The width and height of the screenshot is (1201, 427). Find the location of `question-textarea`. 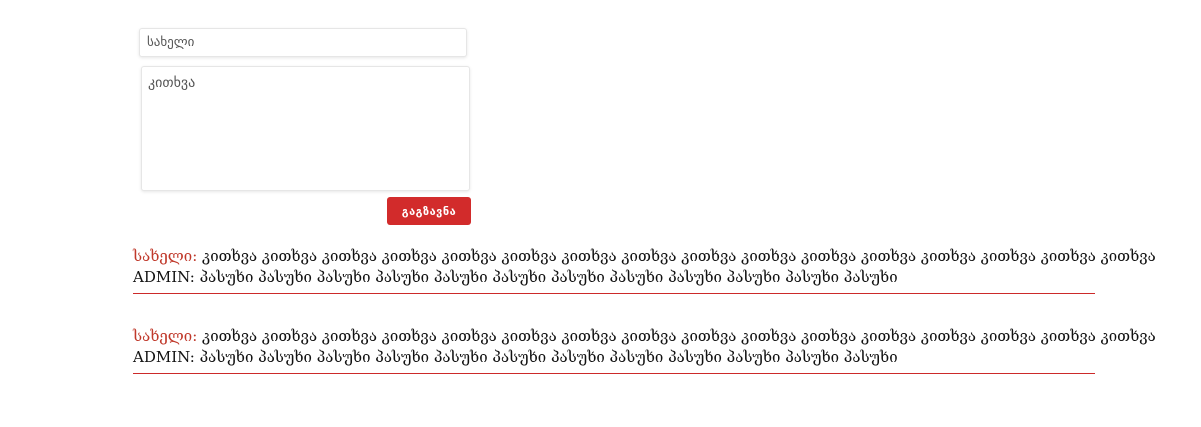

question-textarea is located at coordinates (305, 128).